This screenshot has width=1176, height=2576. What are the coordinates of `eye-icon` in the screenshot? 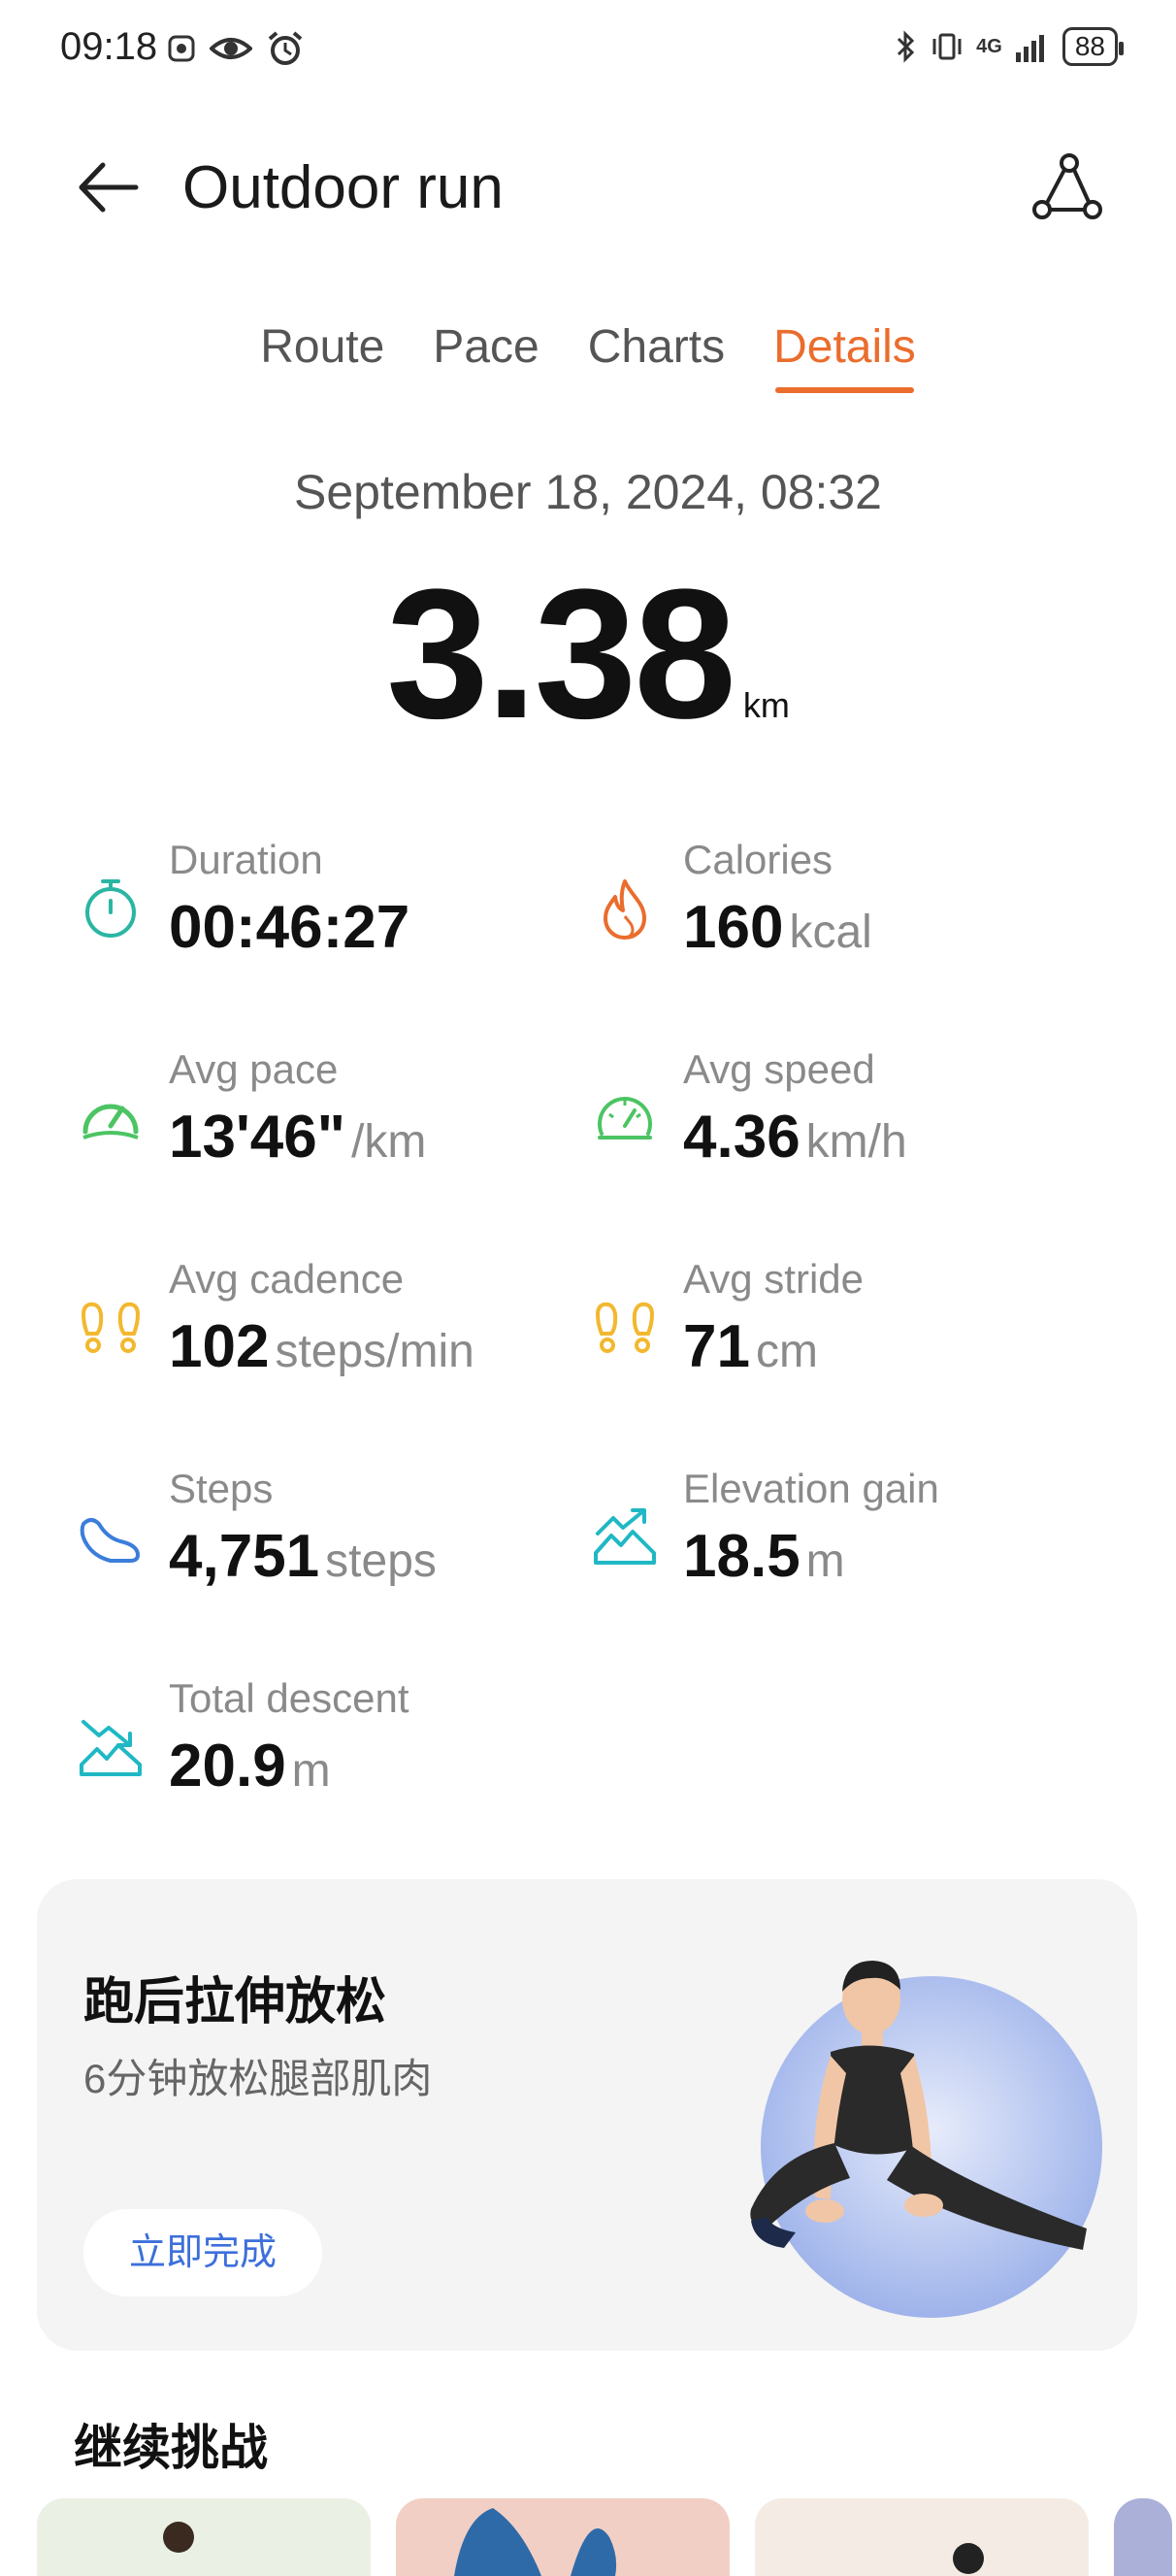 It's located at (231, 49).